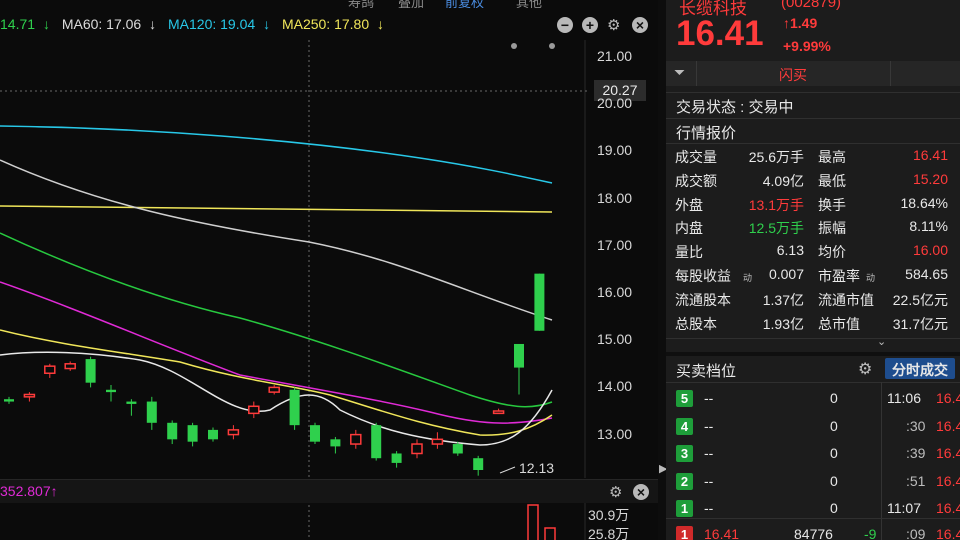  What do you see at coordinates (556, 521) in the screenshot?
I see `volume-svg` at bounding box center [556, 521].